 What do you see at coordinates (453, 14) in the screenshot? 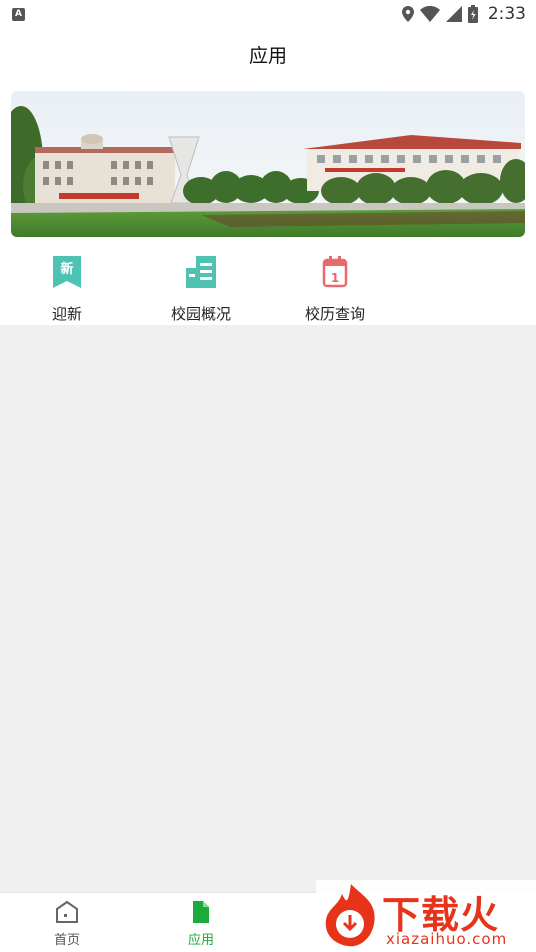
I see `signal-icon` at bounding box center [453, 14].